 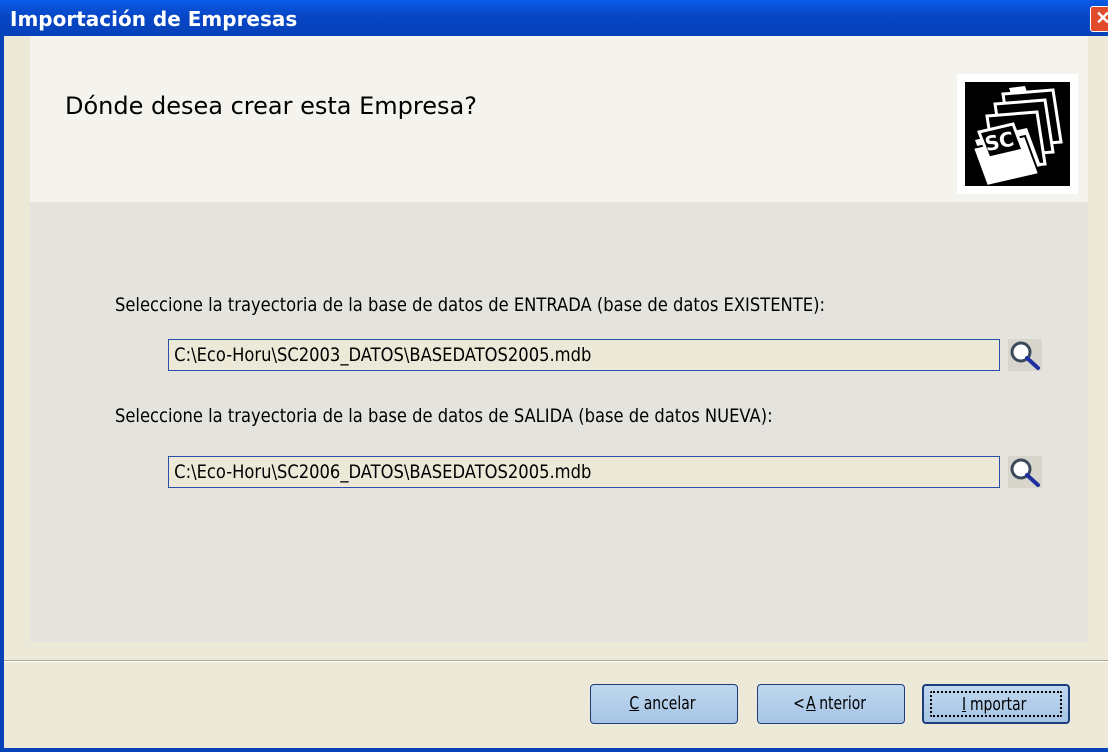 I want to click on output-db-path-input, so click(x=583, y=472).